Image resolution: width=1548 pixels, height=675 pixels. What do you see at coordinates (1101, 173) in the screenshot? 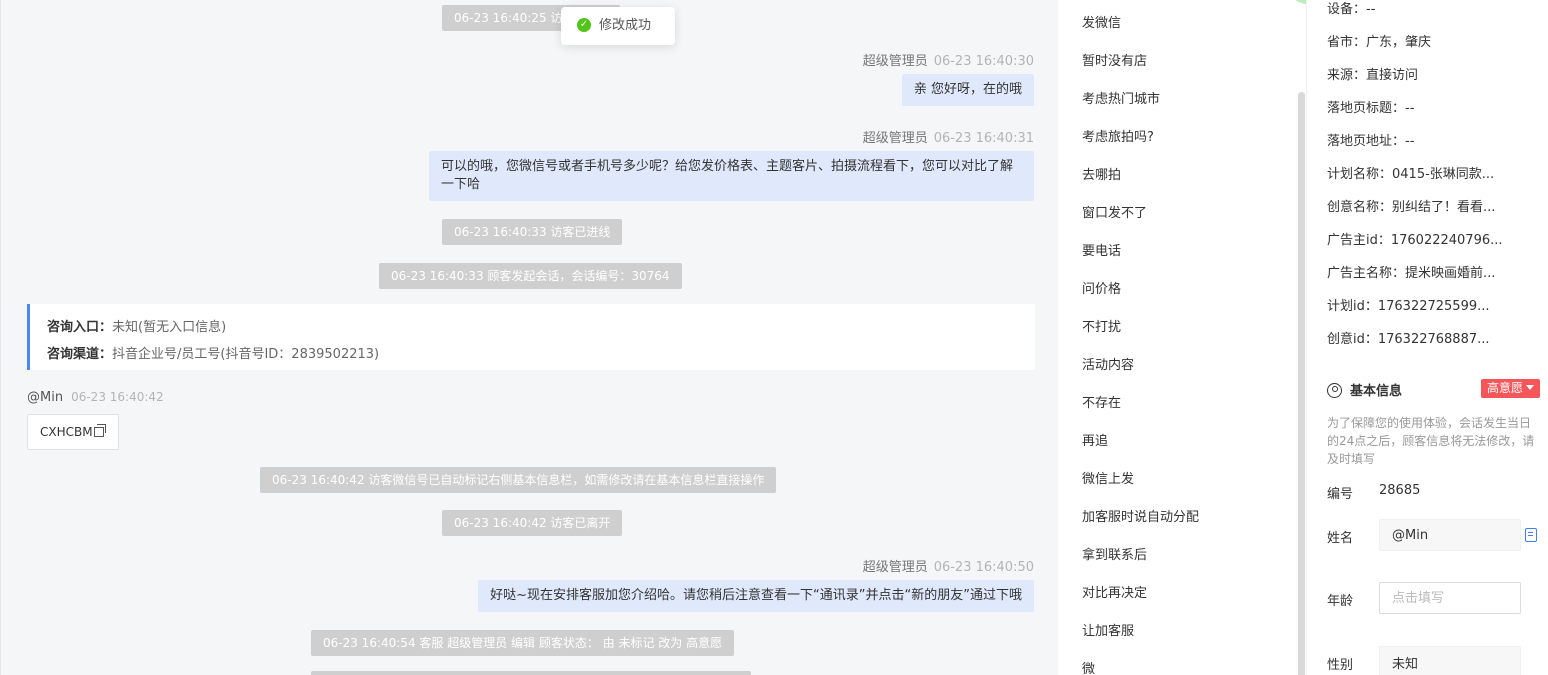
I see `quick-reply-item: 去哪拍` at bounding box center [1101, 173].